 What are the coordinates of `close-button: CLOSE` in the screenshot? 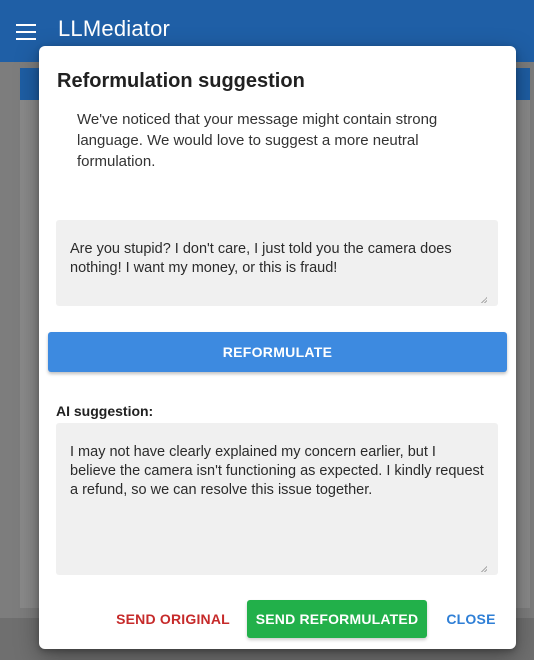 It's located at (471, 619).